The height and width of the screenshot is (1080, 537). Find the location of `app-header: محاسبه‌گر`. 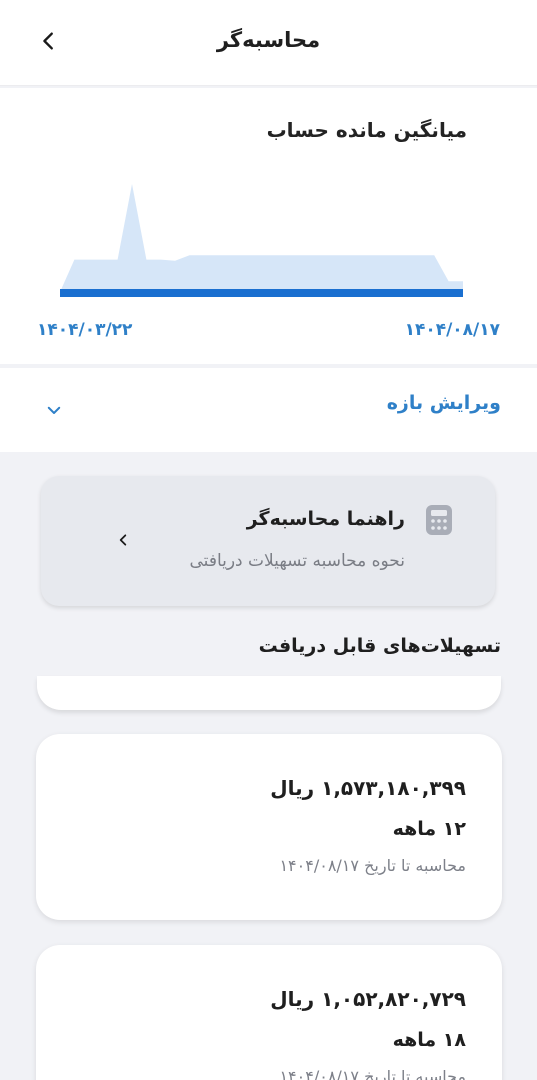

app-header: محاسبه‌گر is located at coordinates (268, 43).